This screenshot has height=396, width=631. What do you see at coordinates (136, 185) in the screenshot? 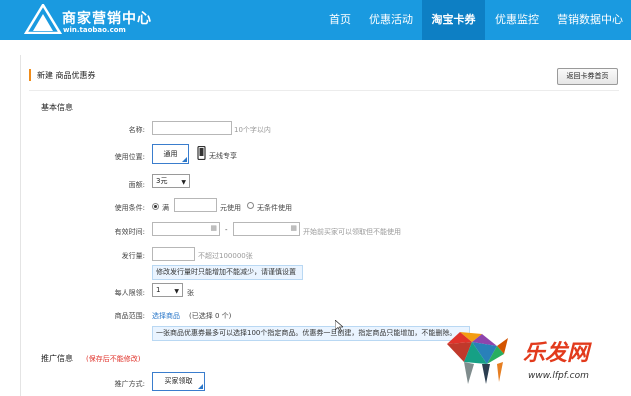
I see `denomination-label: 面额:` at bounding box center [136, 185].